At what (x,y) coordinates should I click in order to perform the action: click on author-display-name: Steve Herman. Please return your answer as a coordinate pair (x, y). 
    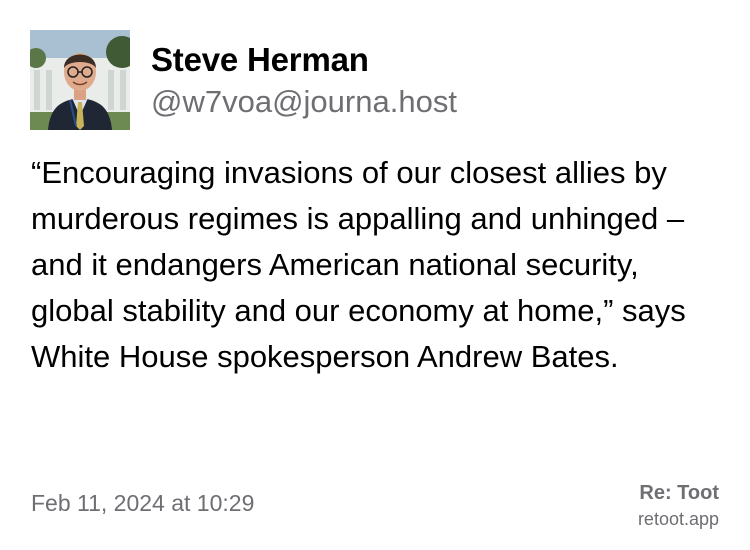
    Looking at the image, I should click on (260, 60).